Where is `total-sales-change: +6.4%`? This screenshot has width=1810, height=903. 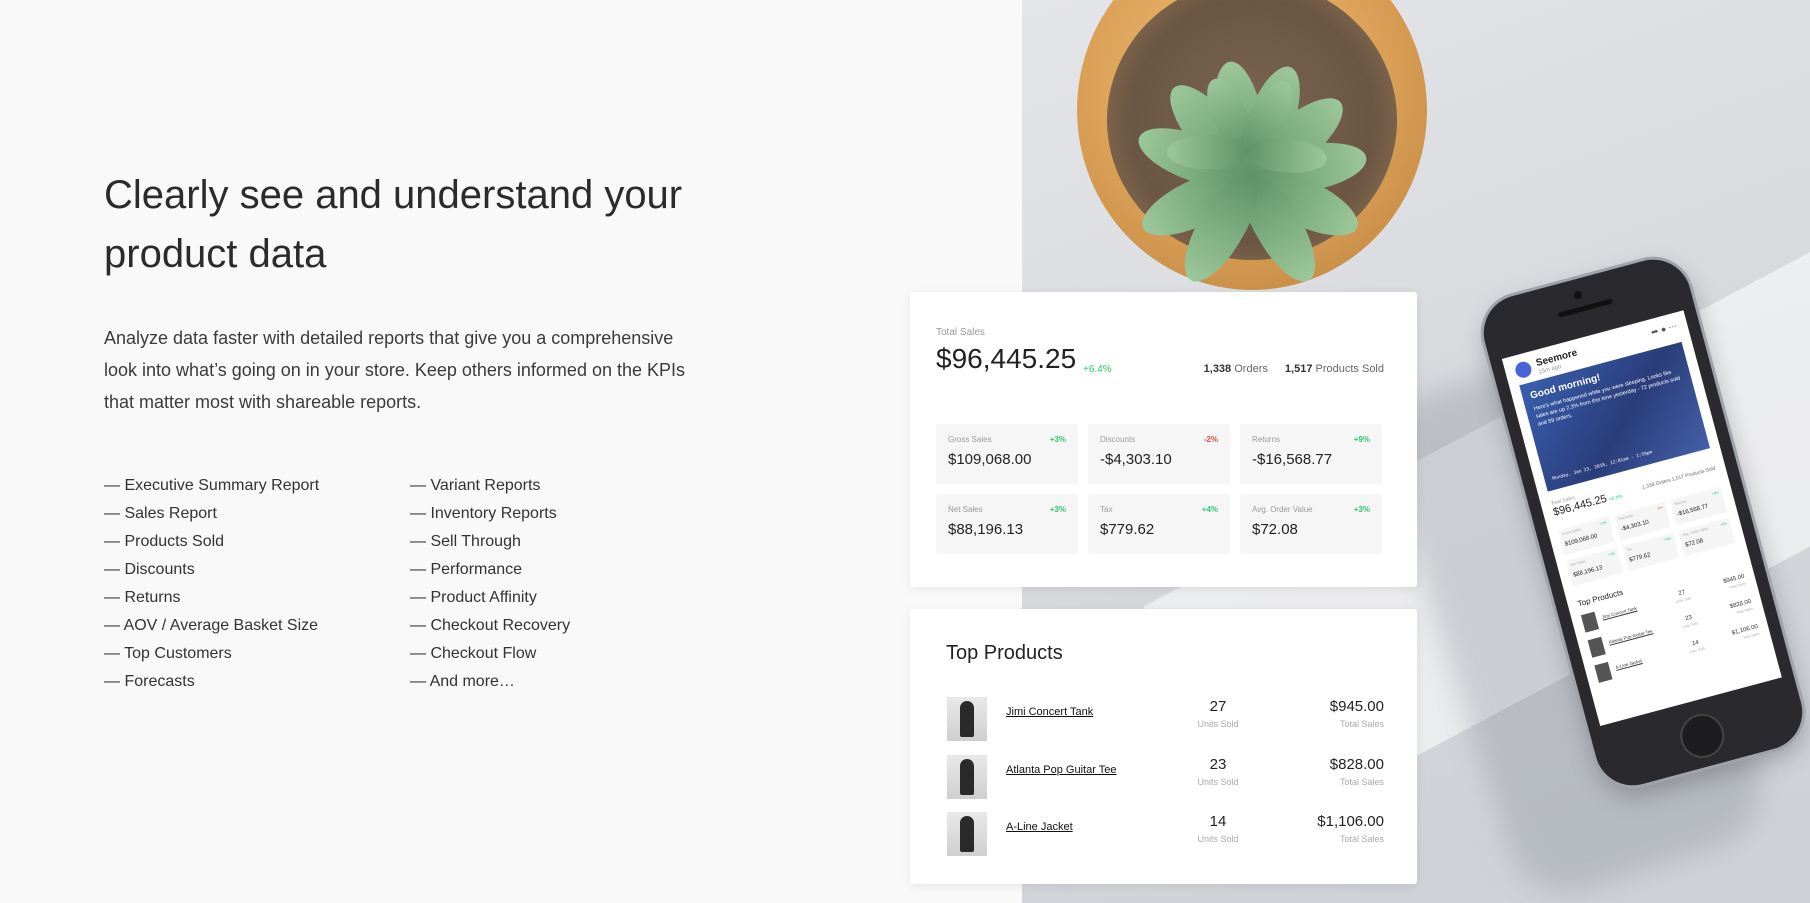
total-sales-change: +6.4% is located at coordinates (1097, 369).